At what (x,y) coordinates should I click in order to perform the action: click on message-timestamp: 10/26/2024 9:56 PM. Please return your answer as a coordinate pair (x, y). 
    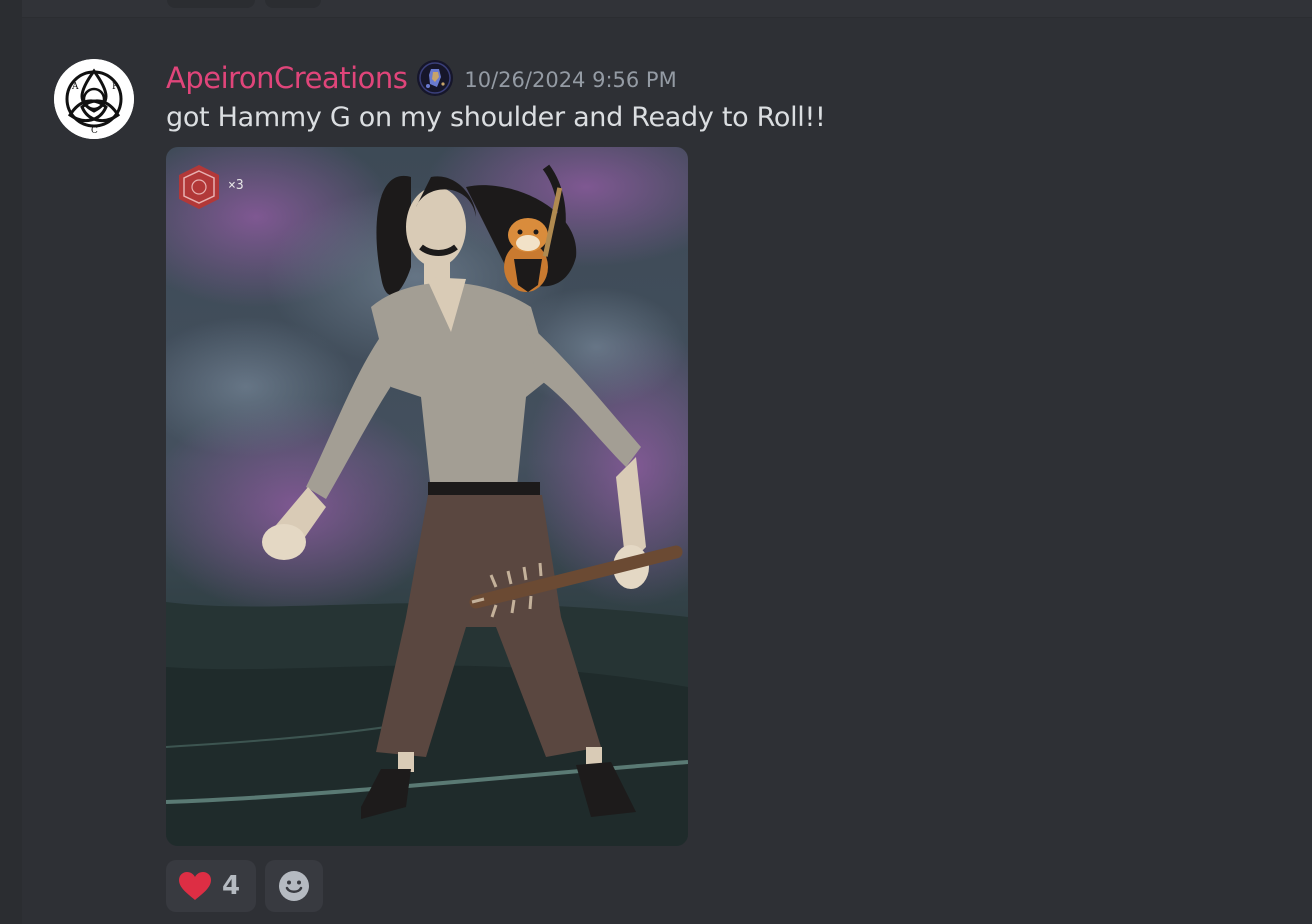
    Looking at the image, I should click on (570, 80).